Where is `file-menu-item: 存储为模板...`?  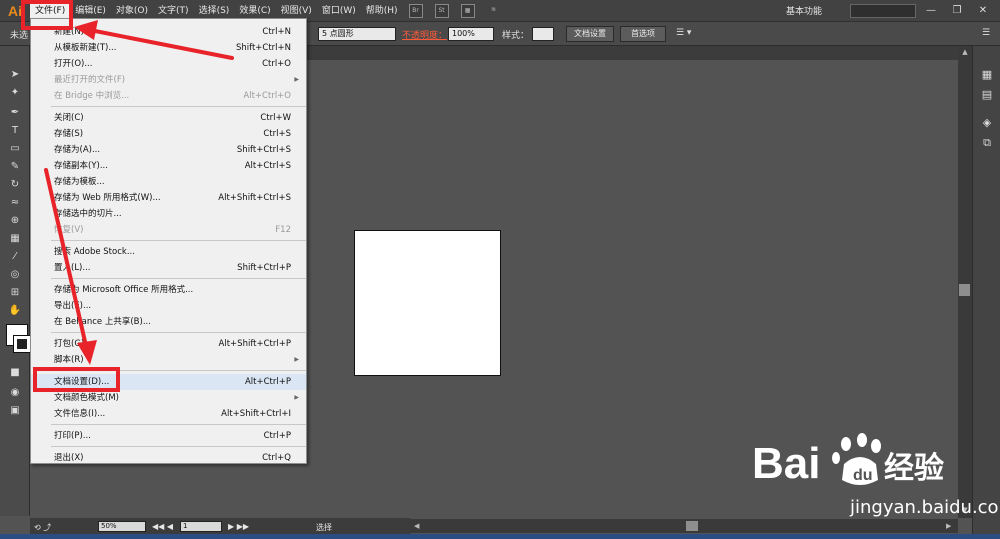
file-menu-item: 存储为模板... is located at coordinates (168, 182).